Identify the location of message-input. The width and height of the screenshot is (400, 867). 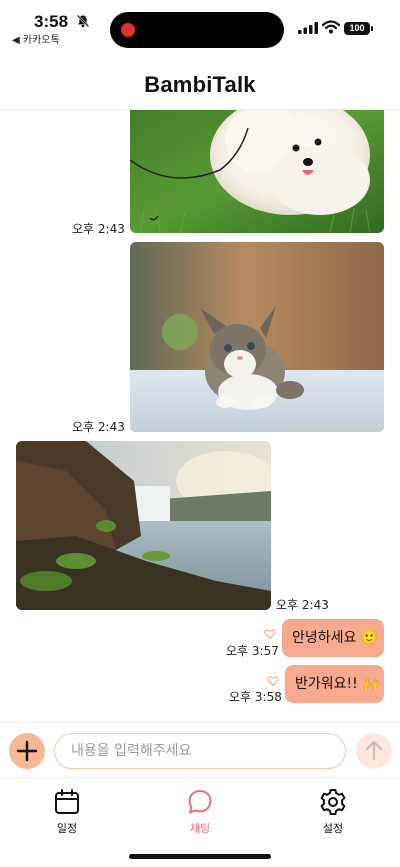
(200, 751).